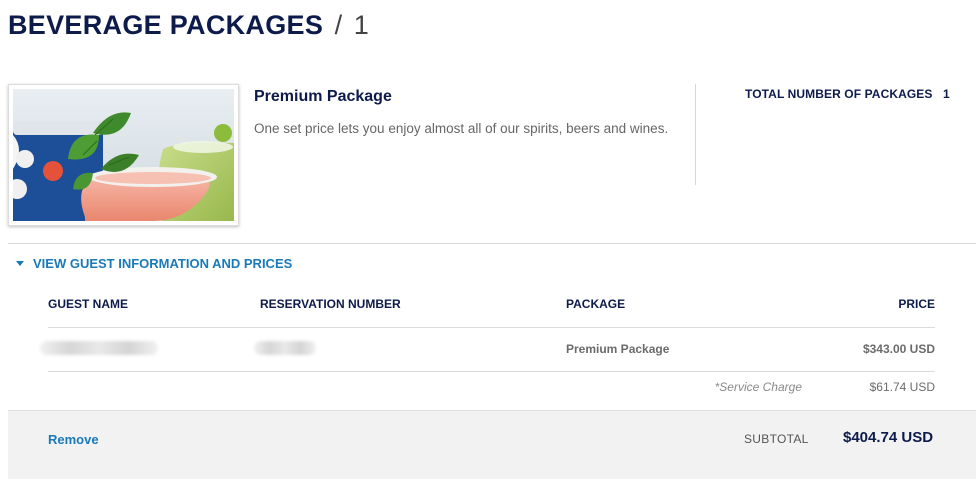 The image size is (979, 495). Describe the element at coordinates (285, 348) in the screenshot. I see `reservation-number-redacted` at that location.